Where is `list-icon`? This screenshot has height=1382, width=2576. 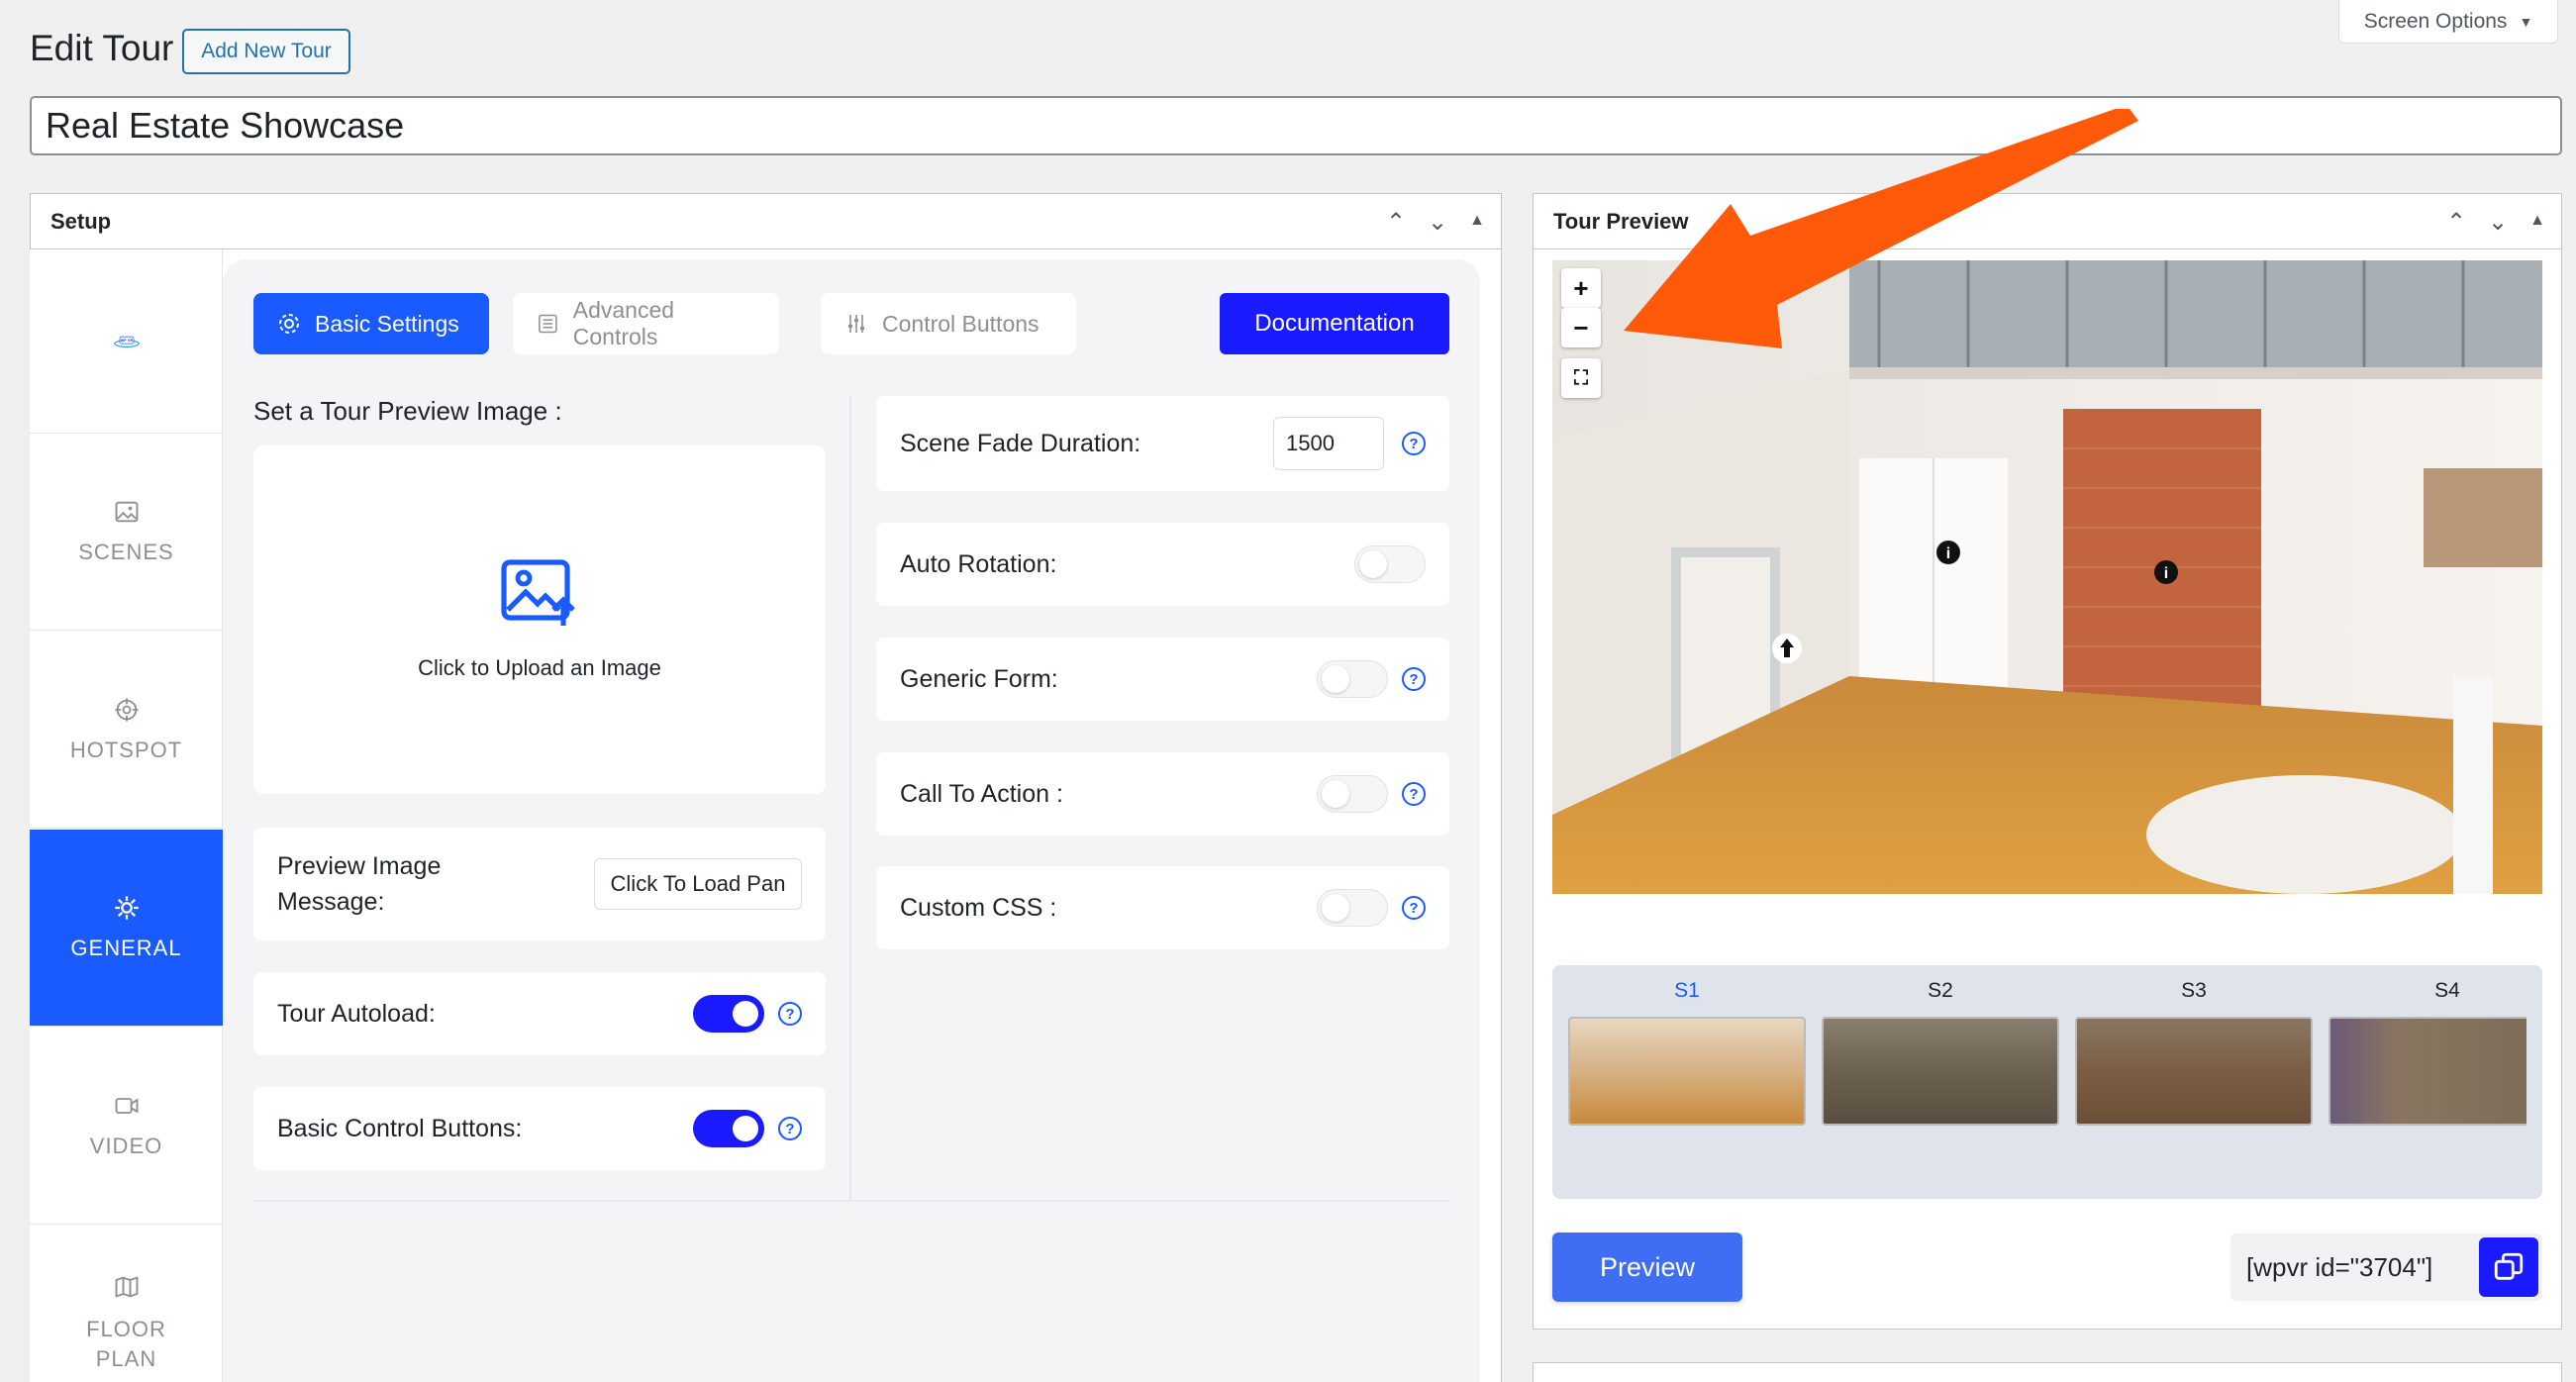 list-icon is located at coordinates (548, 324).